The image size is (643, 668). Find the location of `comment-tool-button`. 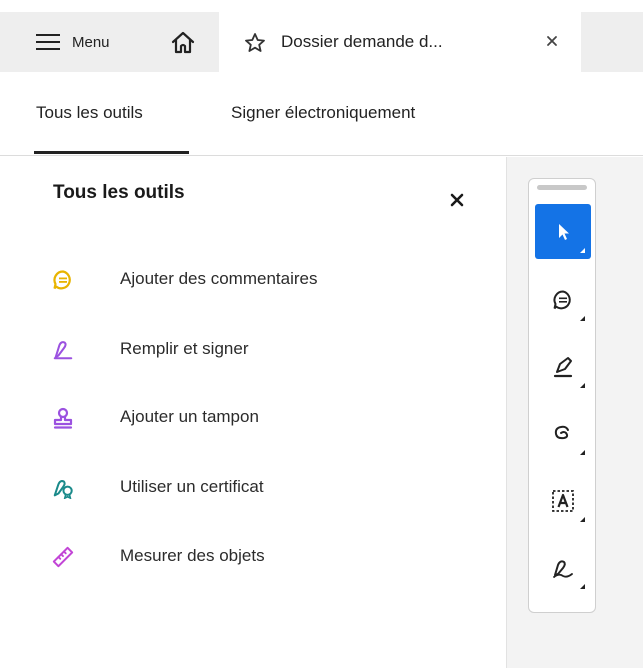

comment-tool-button is located at coordinates (563, 299).